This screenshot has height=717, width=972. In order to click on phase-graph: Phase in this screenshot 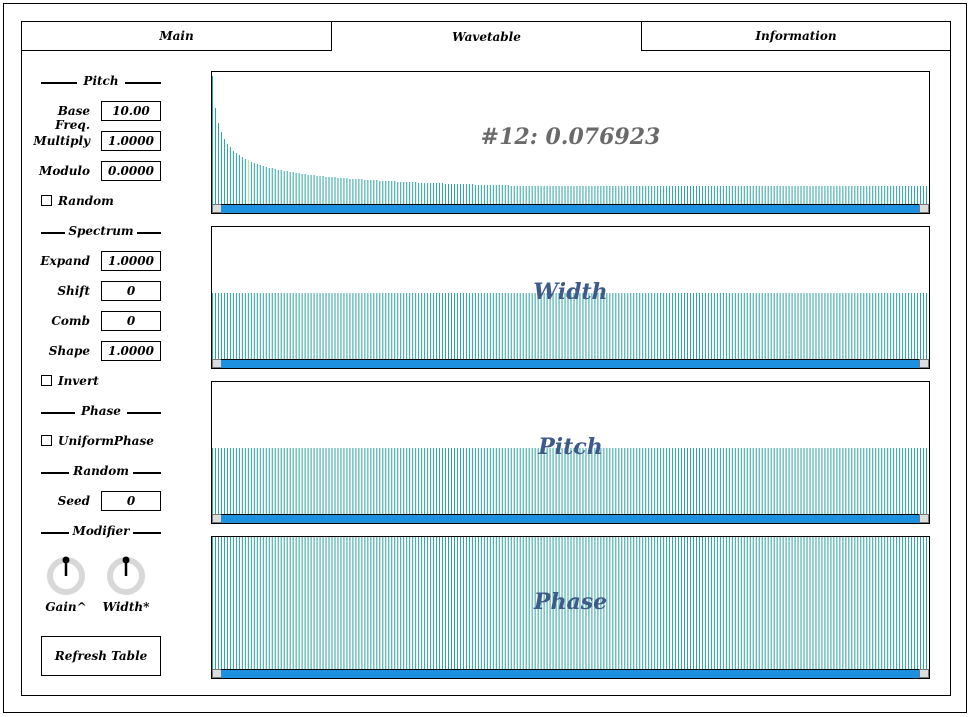, I will do `click(570, 607)`.